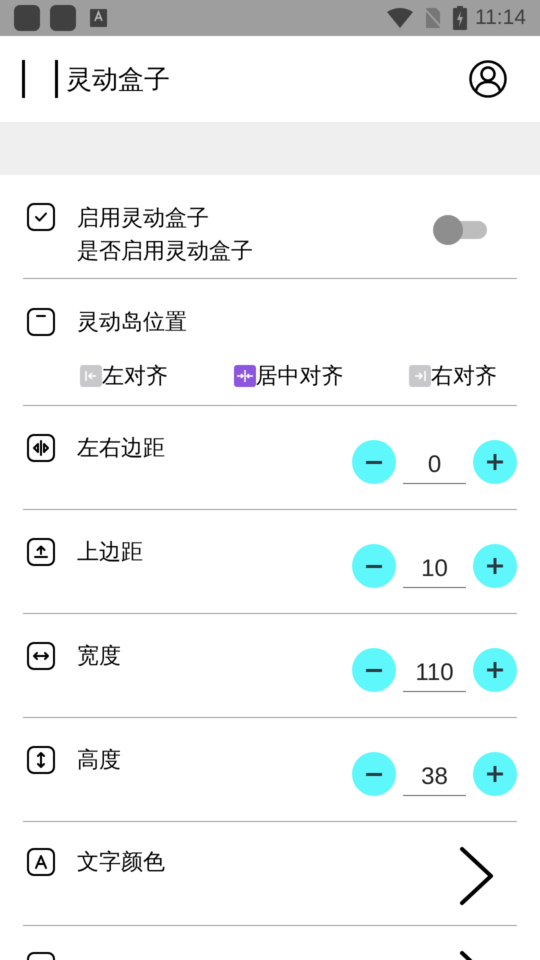 Image resolution: width=540 pixels, height=960 pixels. What do you see at coordinates (165, 251) in the screenshot?
I see `setting-description: 是否启用灵动盒子` at bounding box center [165, 251].